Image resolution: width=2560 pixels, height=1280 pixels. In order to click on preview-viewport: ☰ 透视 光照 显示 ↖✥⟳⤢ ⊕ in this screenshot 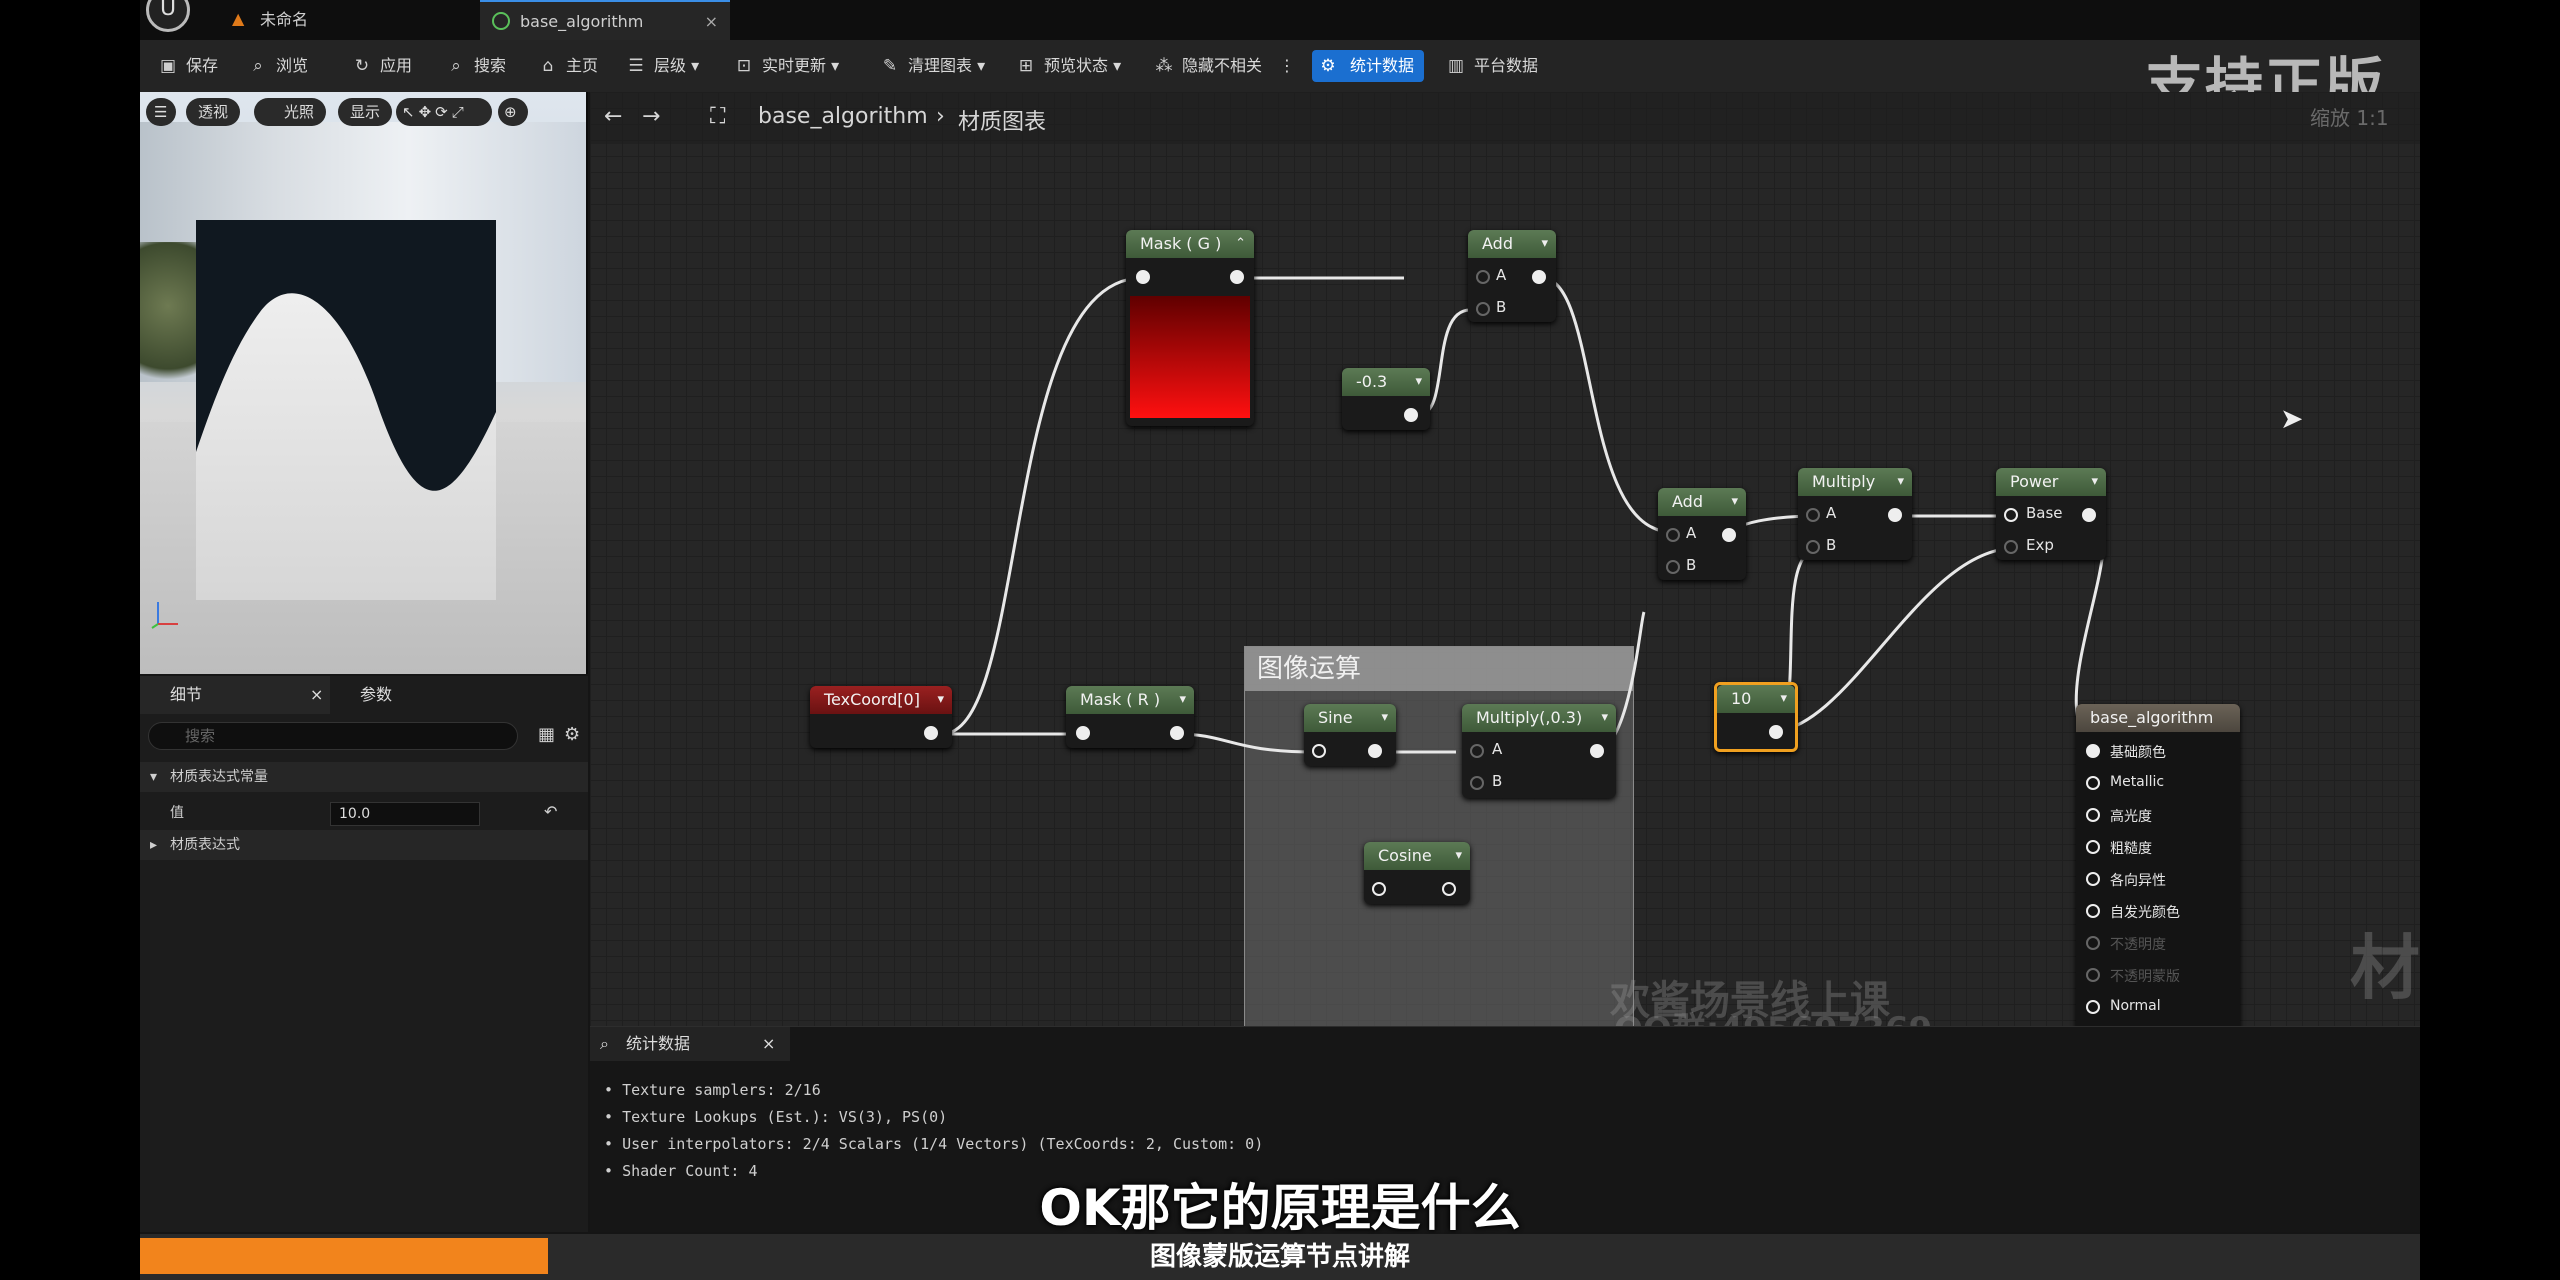, I will do `click(364, 383)`.